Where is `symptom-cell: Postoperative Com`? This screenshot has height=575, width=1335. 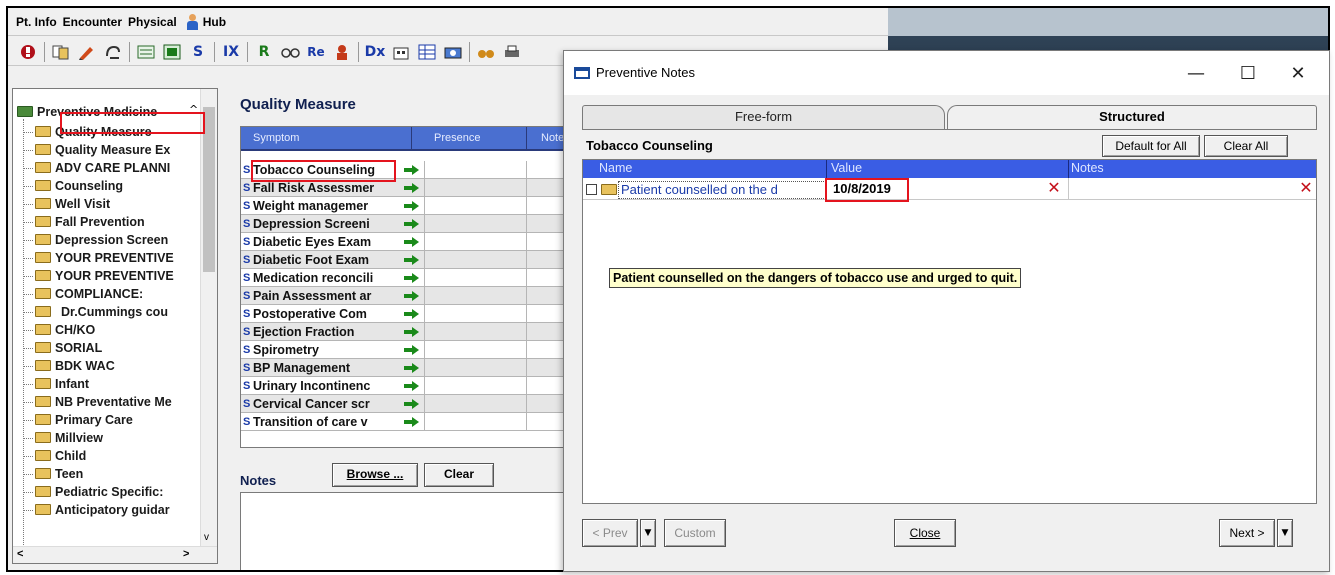
symptom-cell: Postoperative Com is located at coordinates (328, 314).